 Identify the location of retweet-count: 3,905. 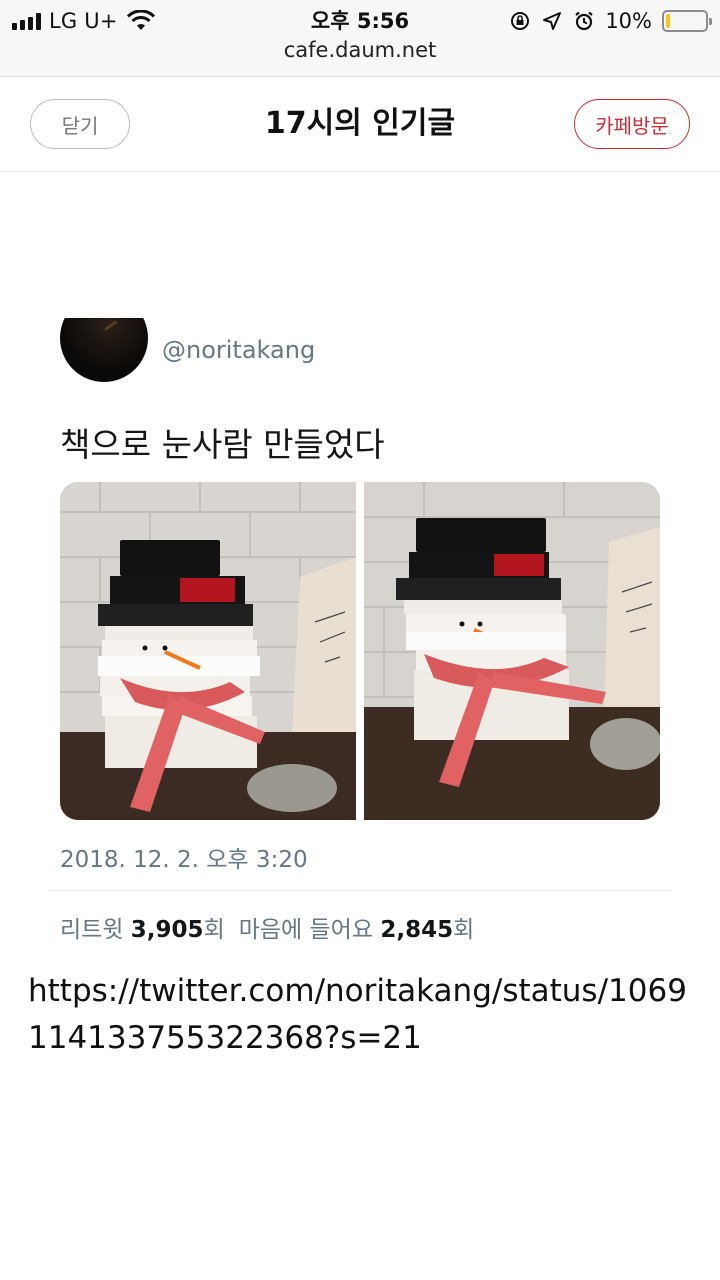
(167, 930).